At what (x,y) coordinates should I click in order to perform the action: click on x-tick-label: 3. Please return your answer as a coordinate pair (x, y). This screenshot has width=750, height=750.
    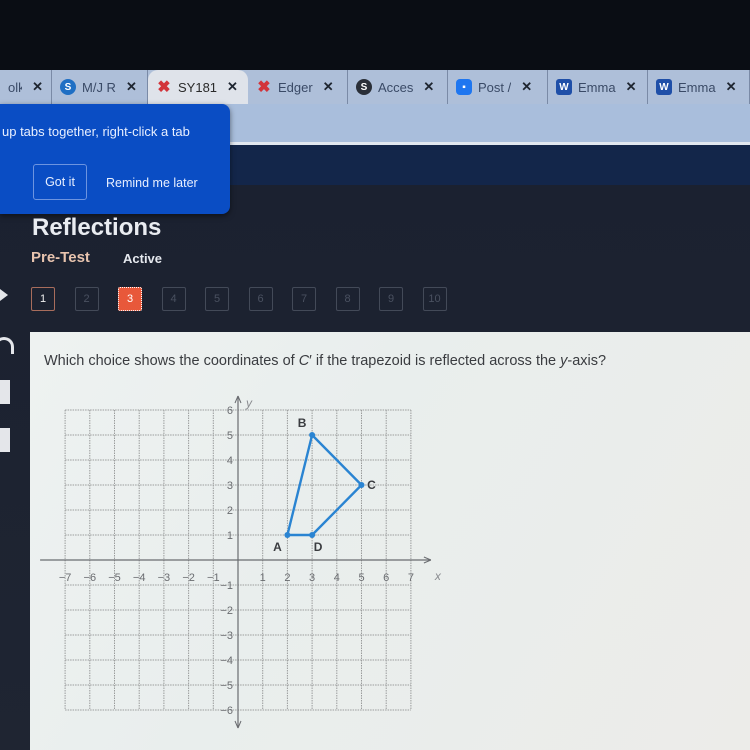
    Looking at the image, I should click on (312, 578).